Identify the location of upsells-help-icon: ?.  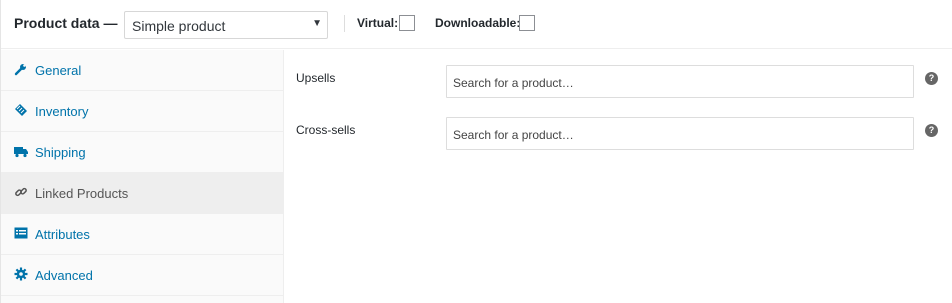
(931, 78).